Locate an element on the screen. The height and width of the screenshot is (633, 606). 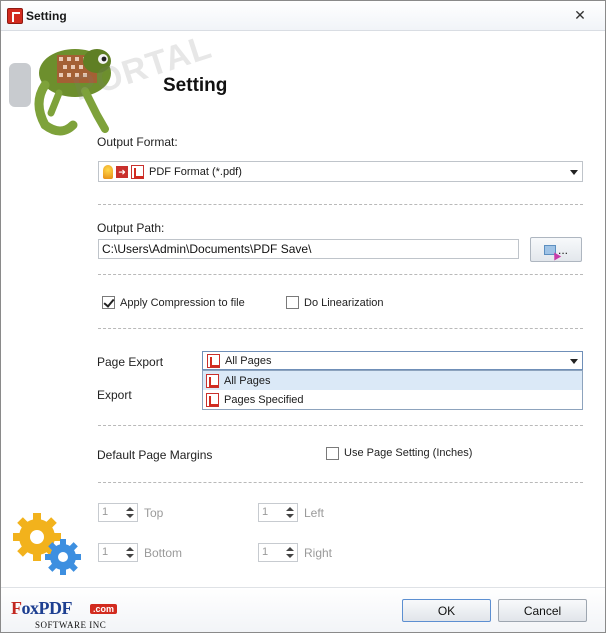
page-title: Setting is located at coordinates (195, 85).